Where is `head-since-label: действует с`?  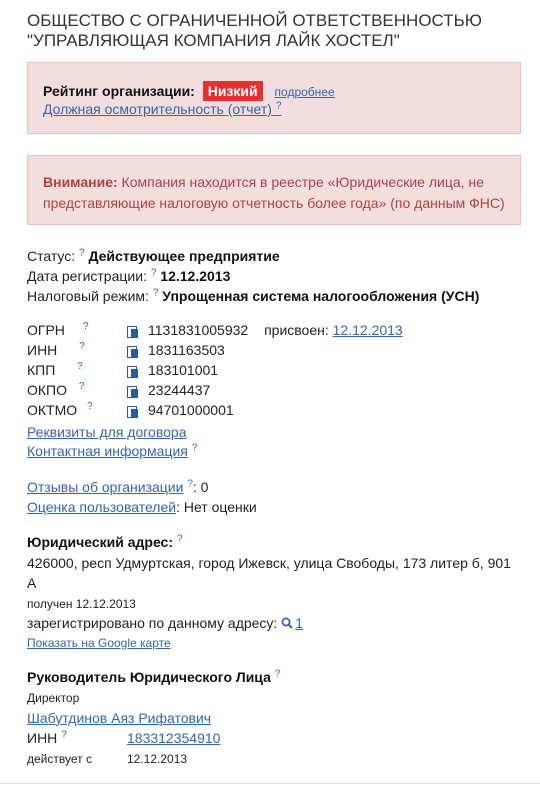
head-since-label: действует с is located at coordinates (59, 759).